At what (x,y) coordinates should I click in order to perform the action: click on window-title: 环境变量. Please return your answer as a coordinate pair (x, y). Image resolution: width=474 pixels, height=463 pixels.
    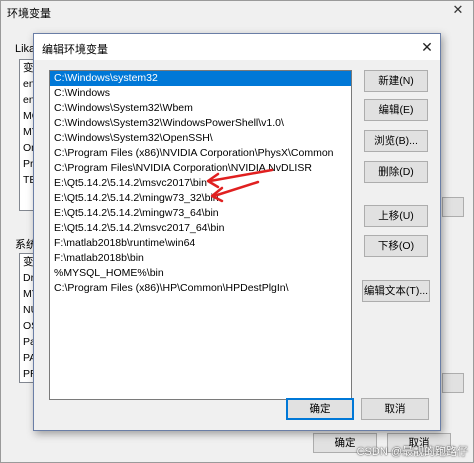
    Looking at the image, I should click on (29, 14).